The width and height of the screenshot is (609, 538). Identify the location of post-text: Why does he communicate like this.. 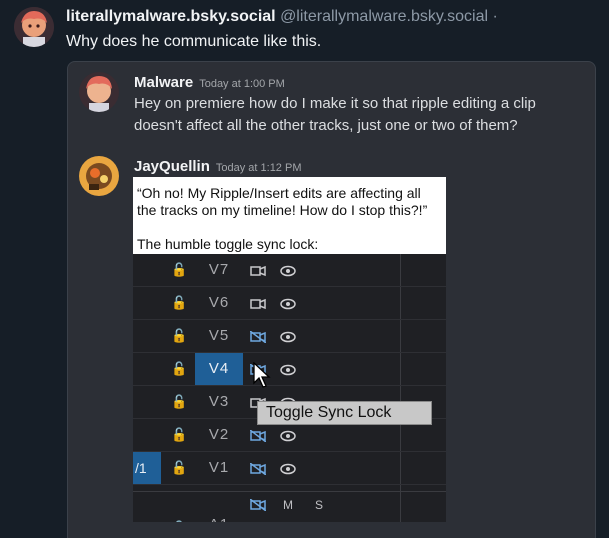
(194, 41).